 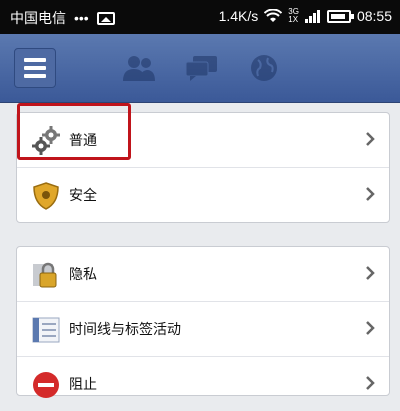 I want to click on settings-item-label: 安全, so click(x=83, y=196).